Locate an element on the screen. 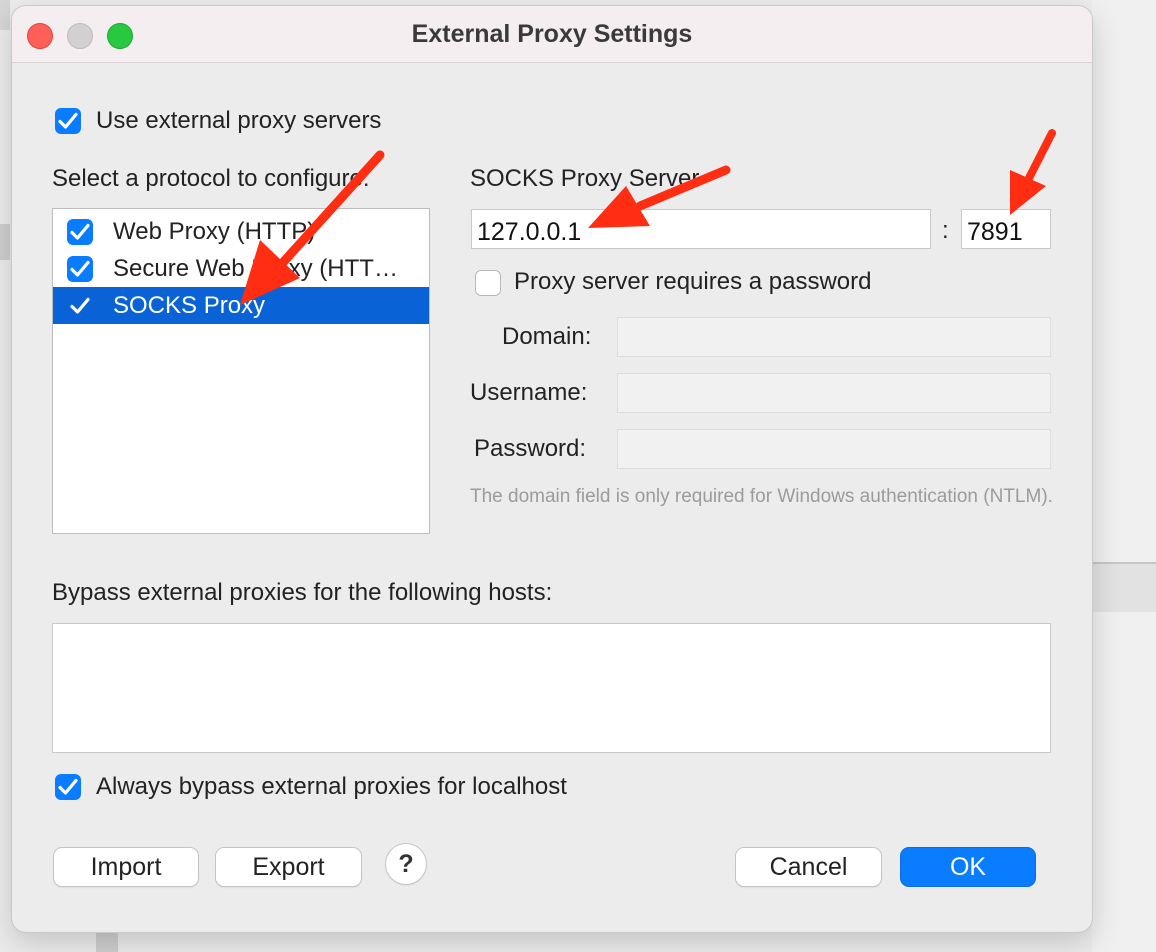 This screenshot has width=1156, height=952. requires-password-label: Proxy server requires a password is located at coordinates (693, 281).